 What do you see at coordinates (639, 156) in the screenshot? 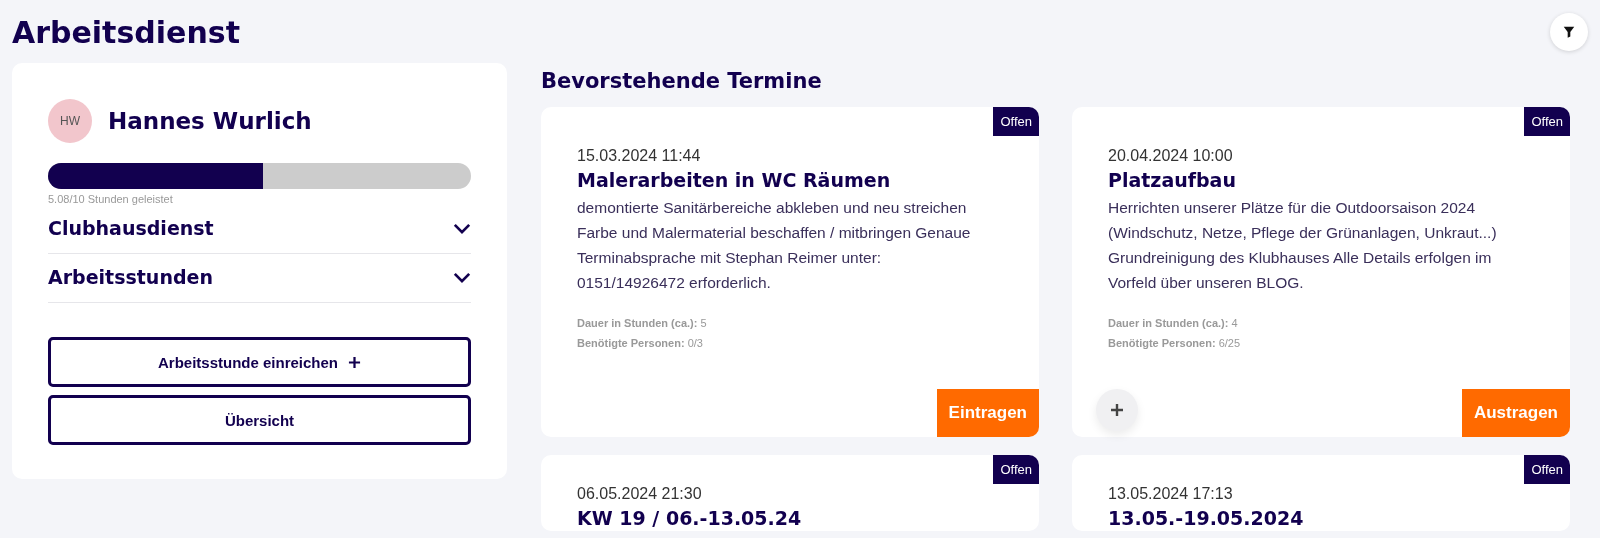
I see `event-date: 15.03.2024 11:44` at bounding box center [639, 156].